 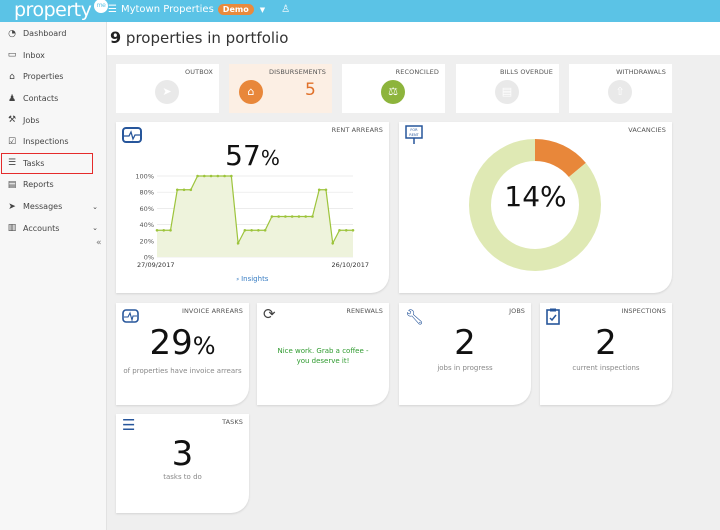 I want to click on tile-outbox: OUTBOX ➤, so click(x=167, y=88).